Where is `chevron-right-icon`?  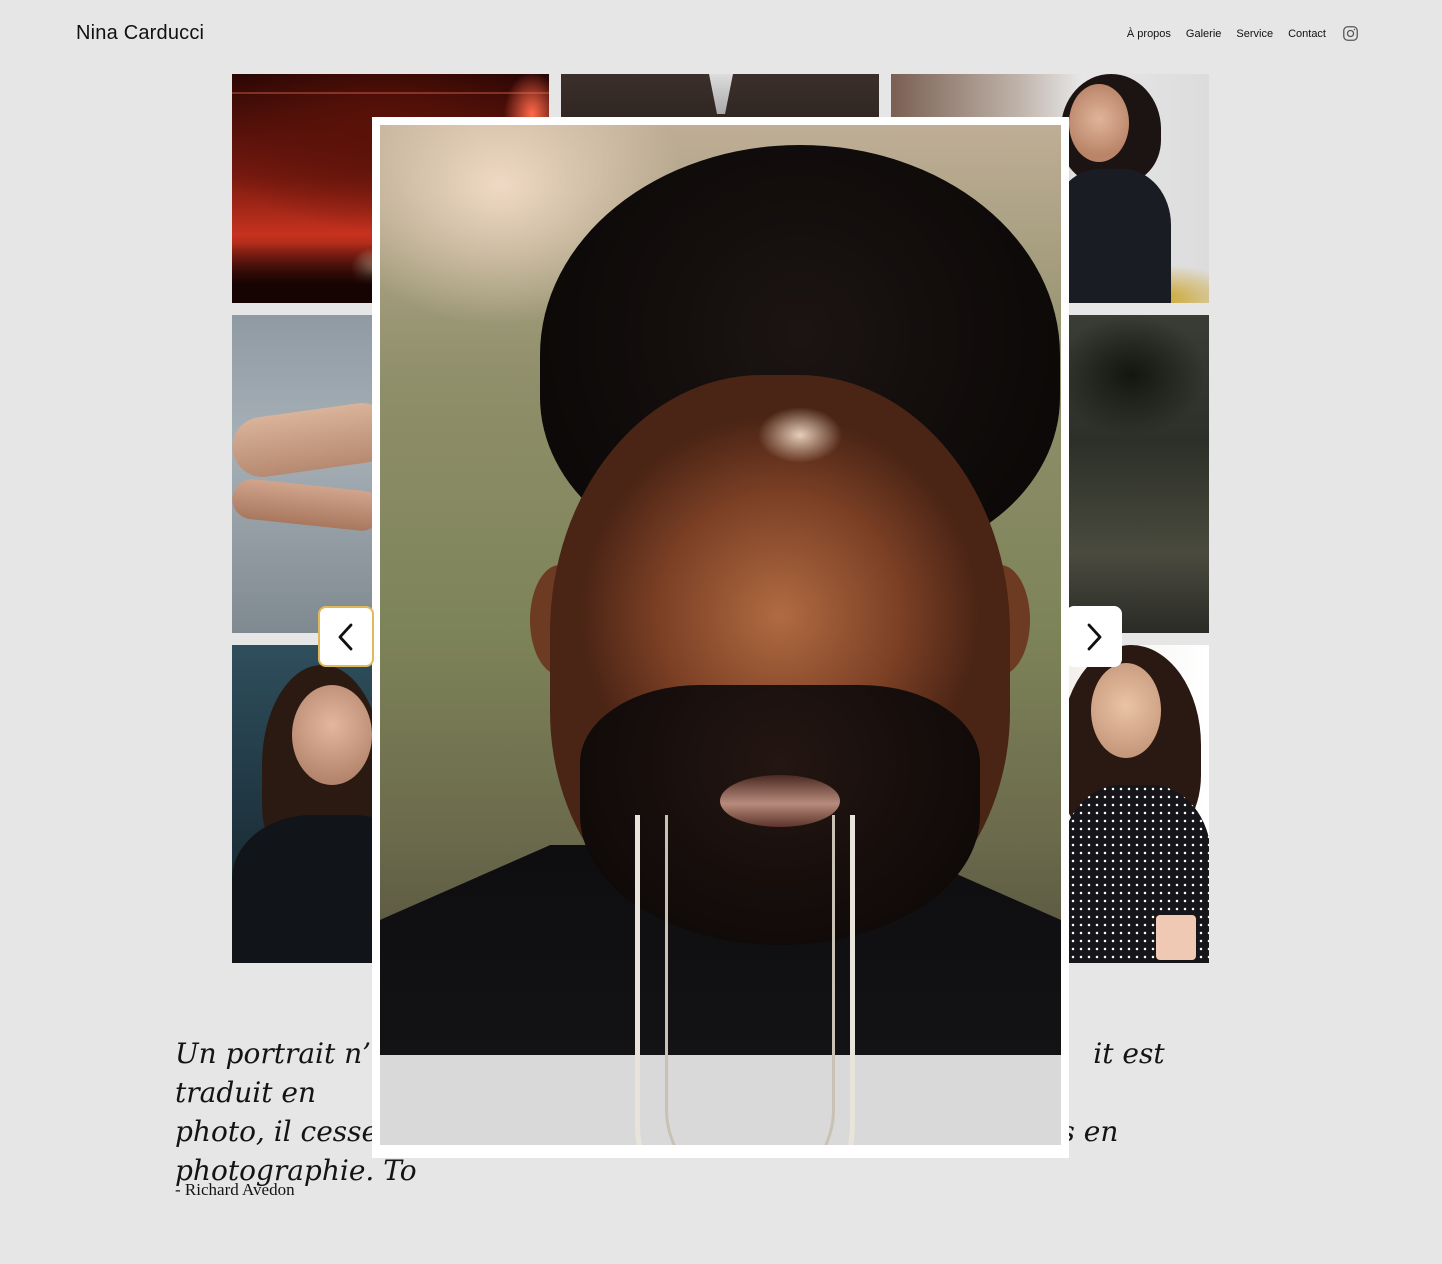 chevron-right-icon is located at coordinates (1094, 636).